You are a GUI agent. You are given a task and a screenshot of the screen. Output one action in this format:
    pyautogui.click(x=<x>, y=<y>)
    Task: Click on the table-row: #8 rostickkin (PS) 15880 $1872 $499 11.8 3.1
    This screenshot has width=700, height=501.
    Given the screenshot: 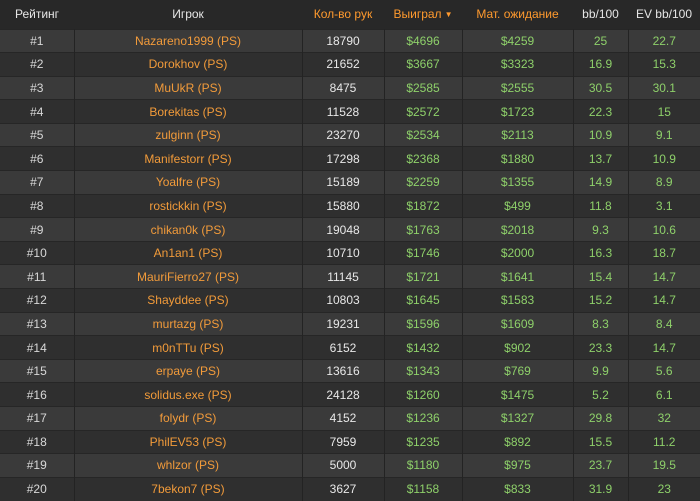 What is the action you would take?
    pyautogui.click(x=350, y=205)
    